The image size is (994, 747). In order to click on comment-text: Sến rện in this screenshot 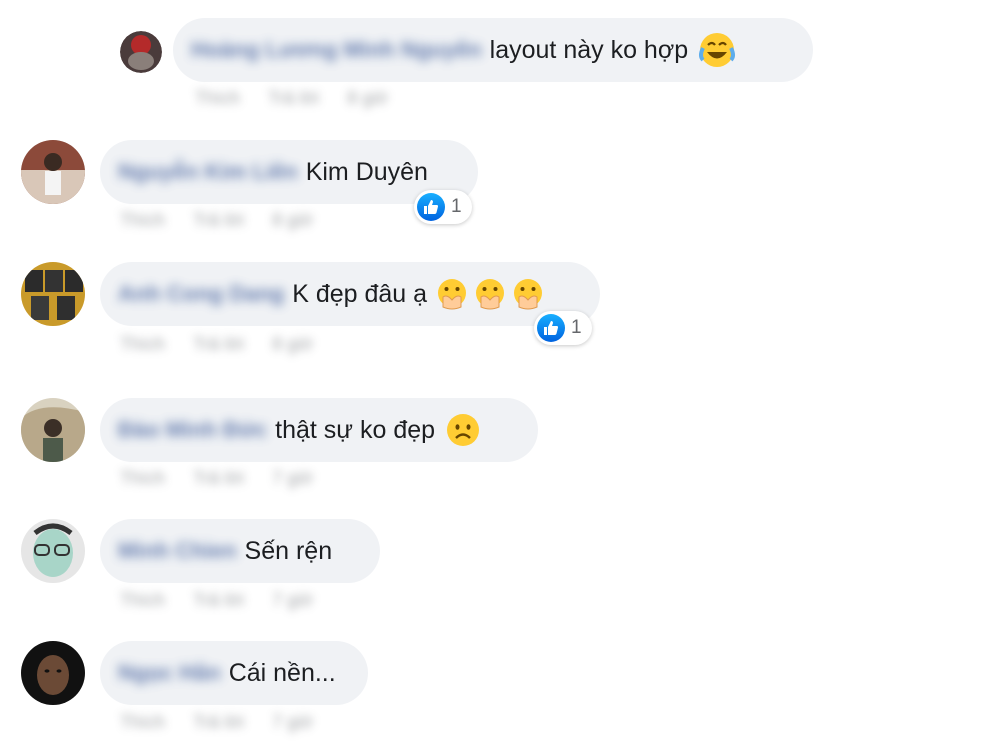, I will do `click(288, 550)`.